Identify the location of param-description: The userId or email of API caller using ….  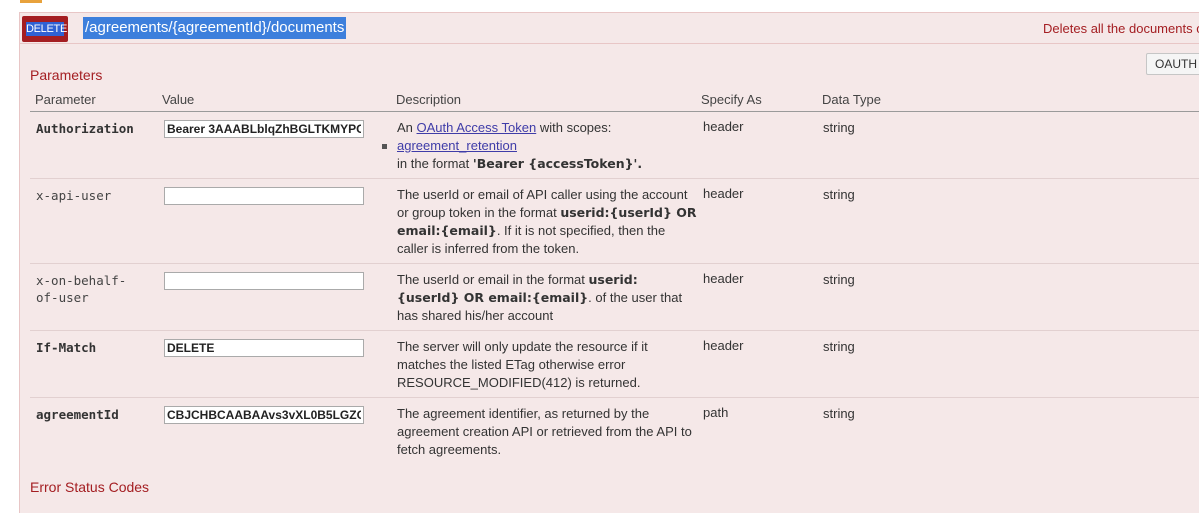
(547, 221).